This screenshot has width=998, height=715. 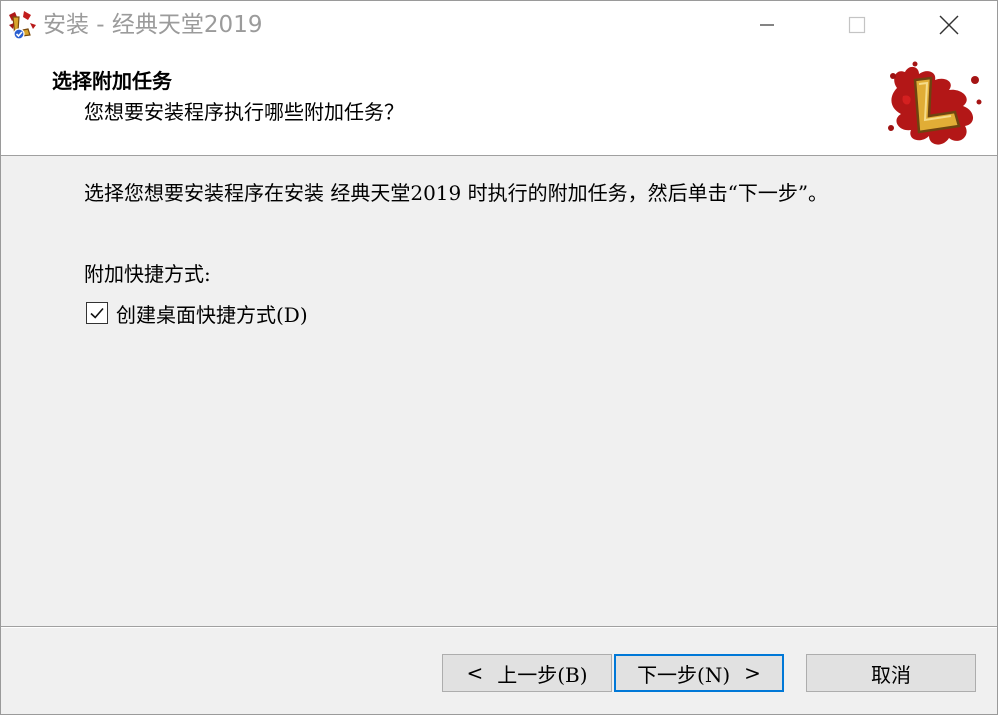 What do you see at coordinates (22, 25) in the screenshot?
I see `app-logo-icon` at bounding box center [22, 25].